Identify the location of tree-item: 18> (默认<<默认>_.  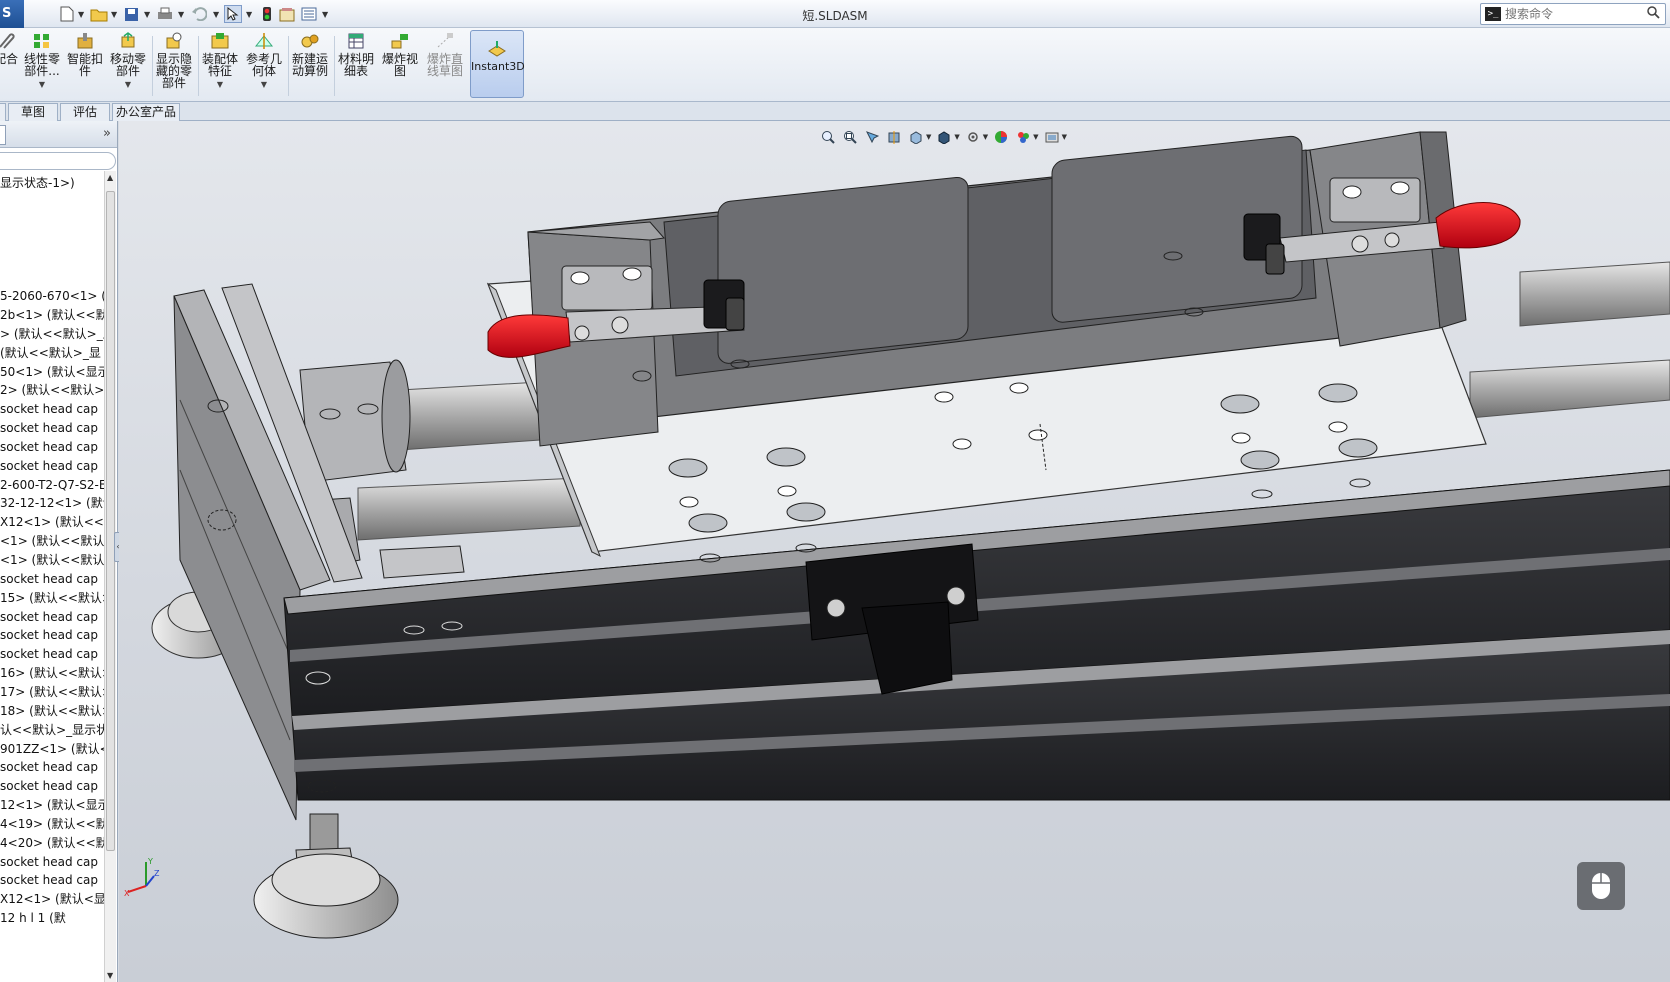
(52, 711).